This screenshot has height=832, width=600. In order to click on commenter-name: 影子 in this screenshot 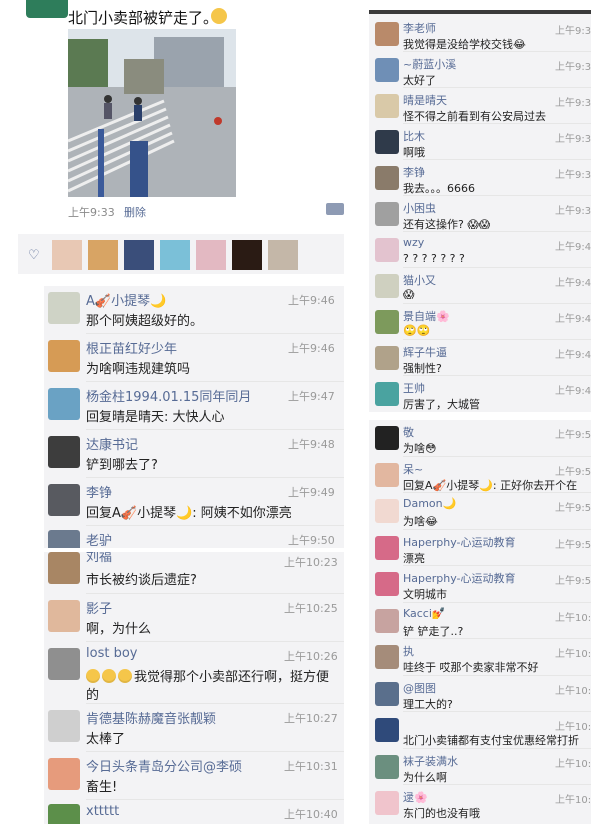, I will do `click(99, 607)`.